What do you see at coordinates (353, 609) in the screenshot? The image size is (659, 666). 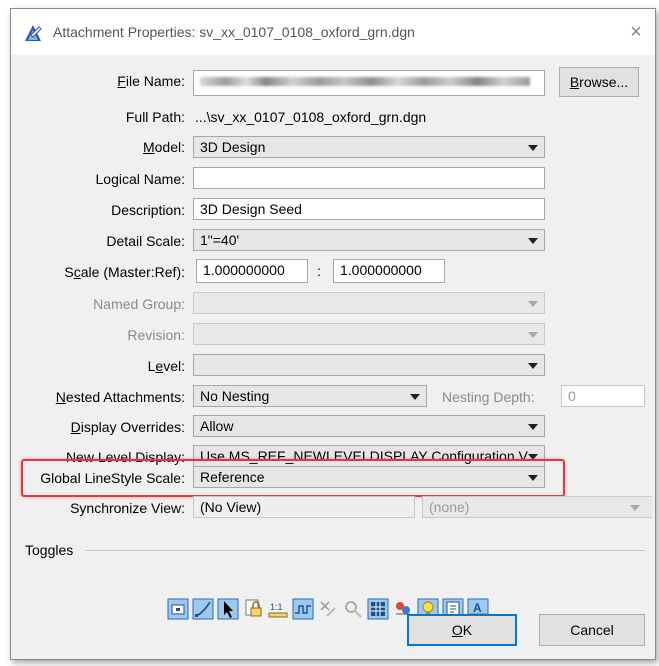 I see `display-raster-toggle-icon` at bounding box center [353, 609].